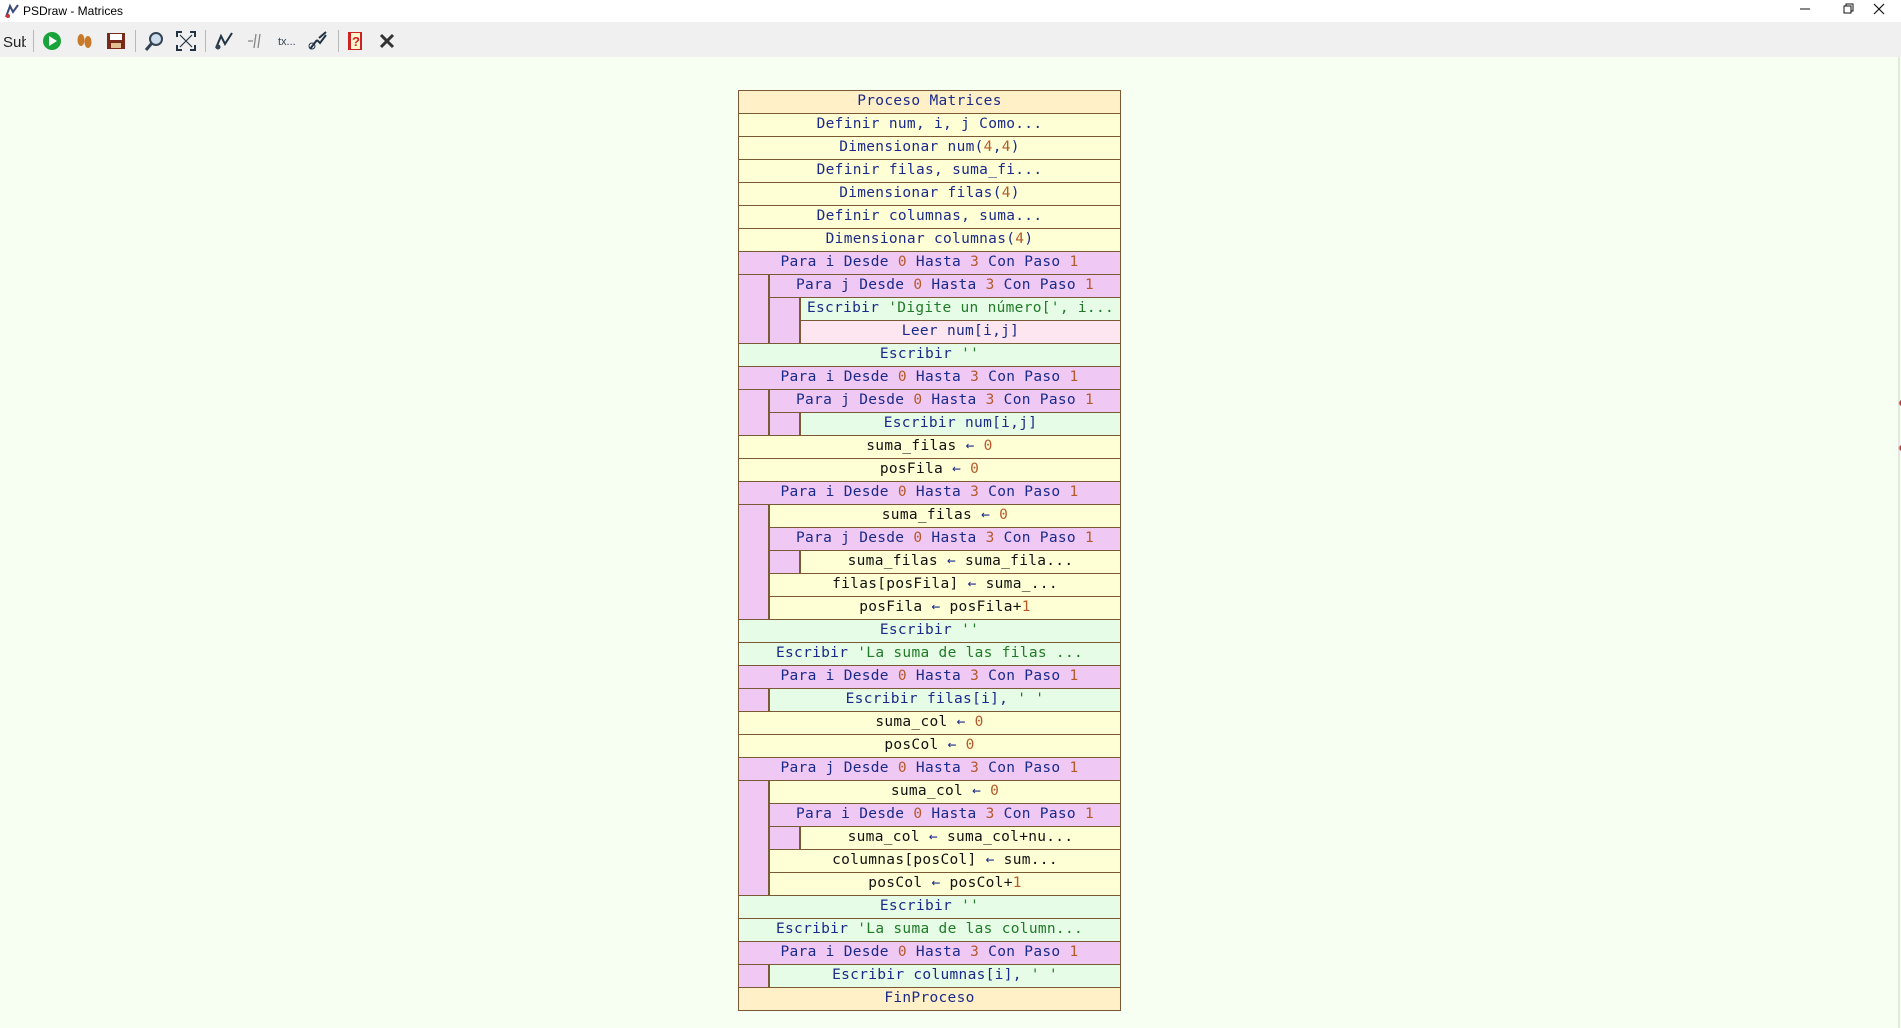 This screenshot has width=1901, height=1028. I want to click on assignment-block: posCol ← 0, so click(929, 746).